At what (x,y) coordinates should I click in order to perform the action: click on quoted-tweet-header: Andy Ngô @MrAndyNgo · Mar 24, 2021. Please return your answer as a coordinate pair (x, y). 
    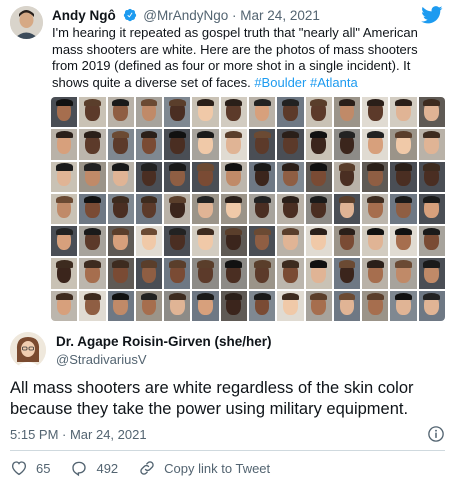
    Looking at the image, I should click on (186, 17).